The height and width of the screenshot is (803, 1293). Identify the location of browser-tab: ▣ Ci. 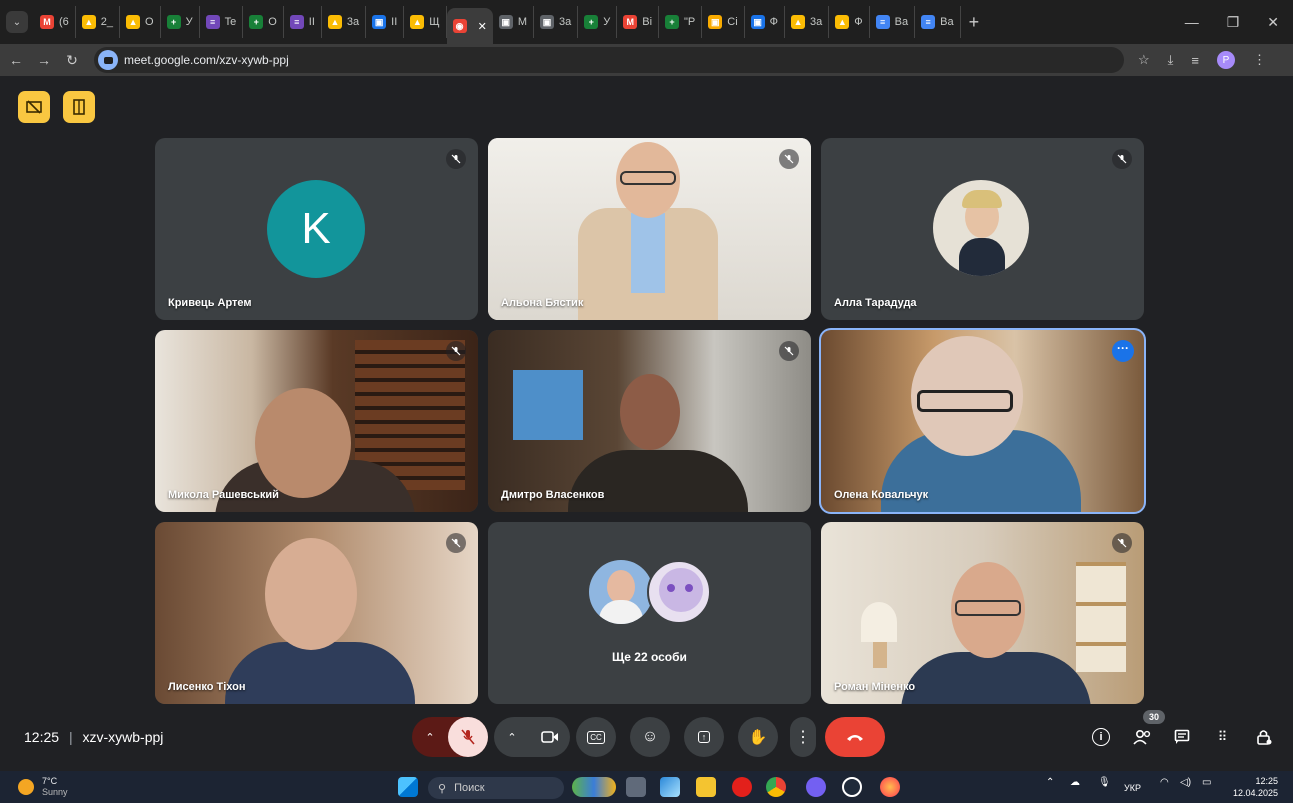
(723, 22).